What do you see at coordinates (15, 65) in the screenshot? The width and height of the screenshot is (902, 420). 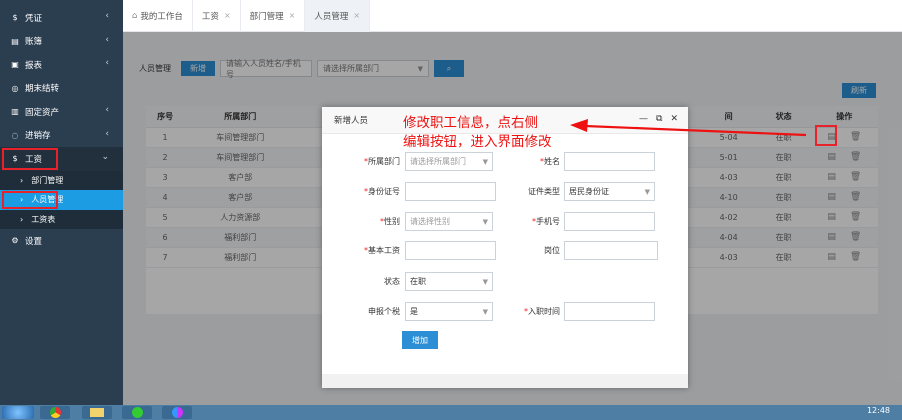 I see `report-icon: ▣` at bounding box center [15, 65].